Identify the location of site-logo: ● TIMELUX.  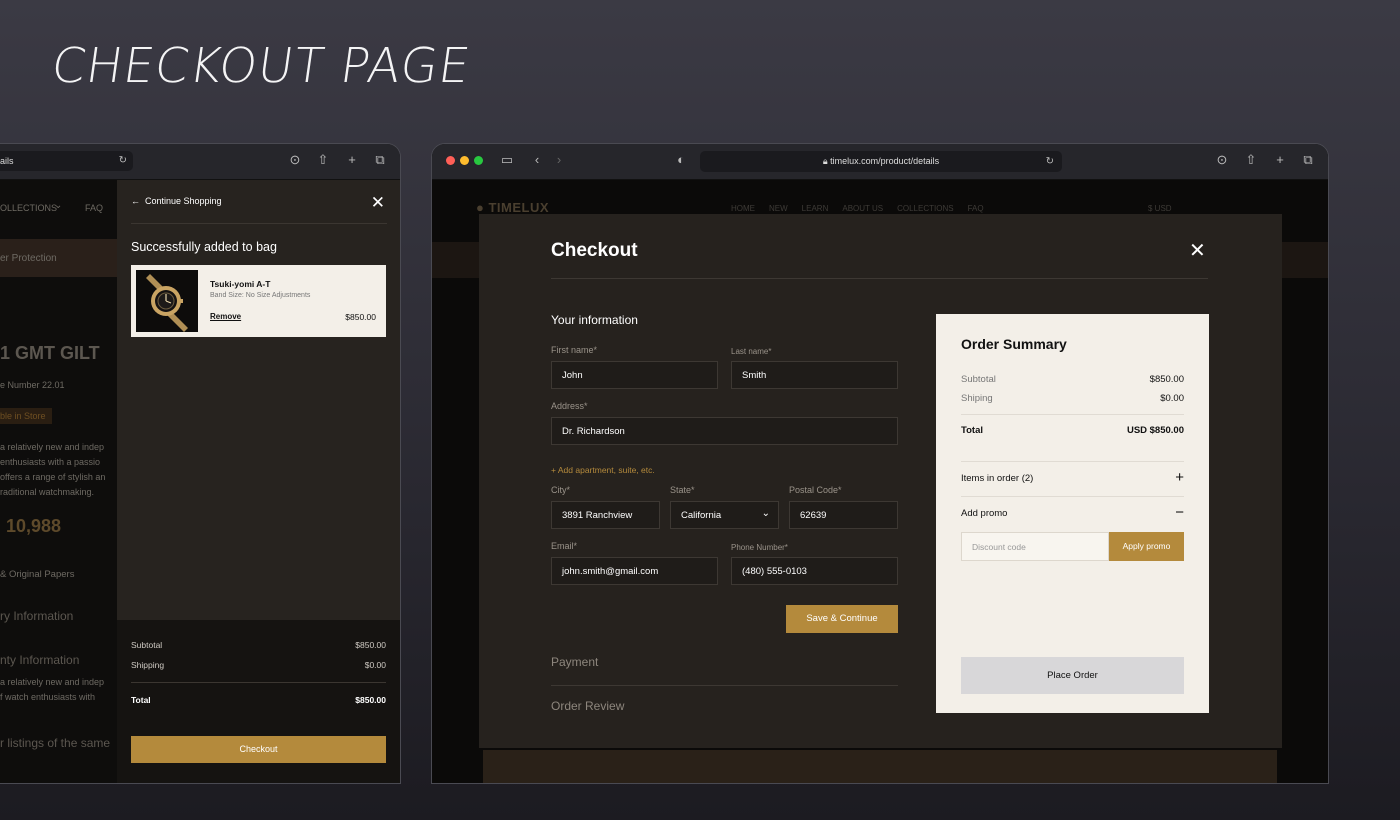
(512, 207).